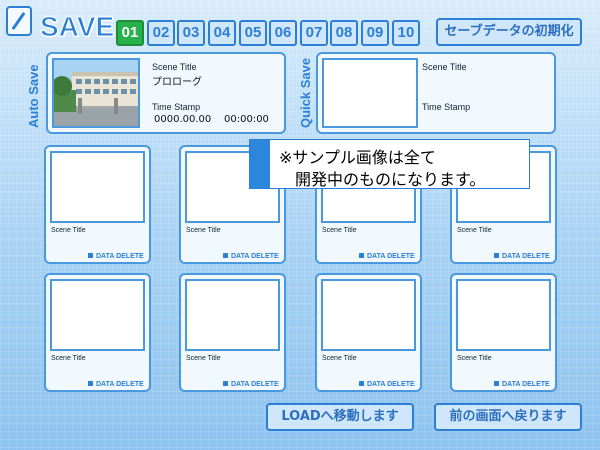 The width and height of the screenshot is (600, 450). Describe the element at coordinates (340, 417) in the screenshot. I see `go-to-load-button: LOADへ移動します` at that location.